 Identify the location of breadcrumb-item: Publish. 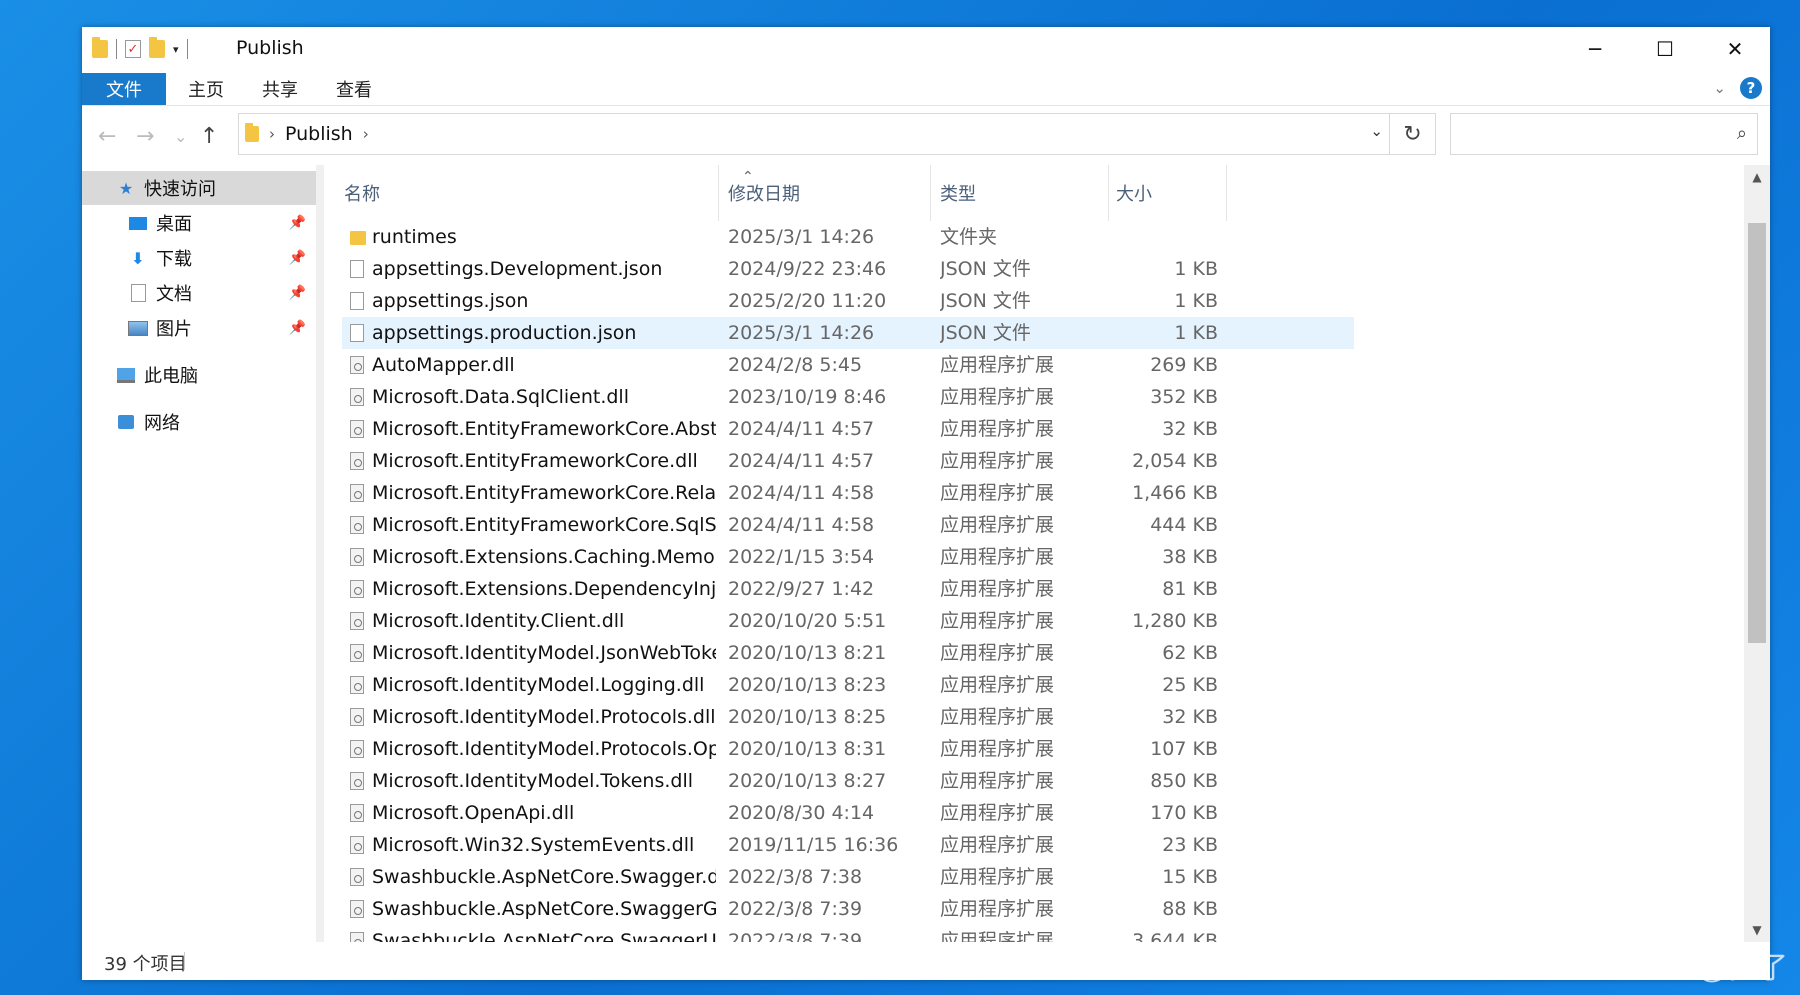
(319, 134).